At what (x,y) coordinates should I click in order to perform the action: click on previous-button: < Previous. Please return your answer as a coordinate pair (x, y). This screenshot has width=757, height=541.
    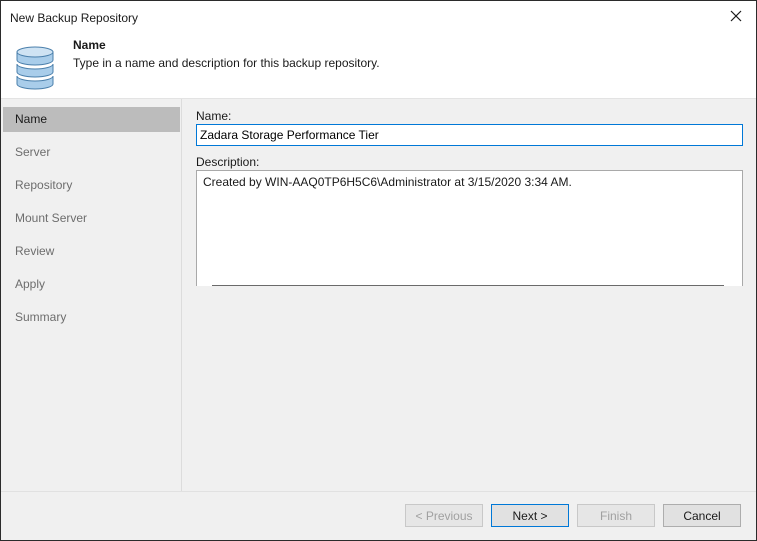
    Looking at the image, I should click on (444, 515).